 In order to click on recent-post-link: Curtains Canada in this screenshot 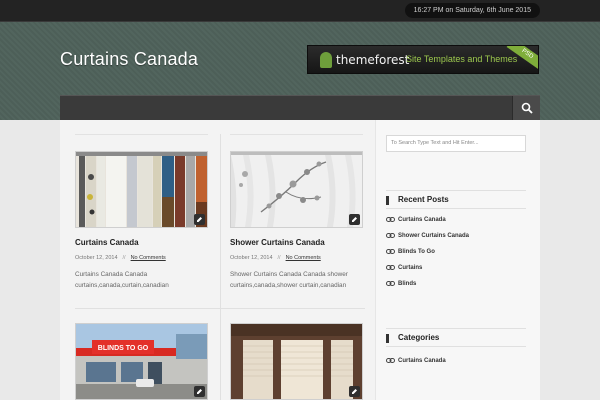, I will do `click(416, 220)`.